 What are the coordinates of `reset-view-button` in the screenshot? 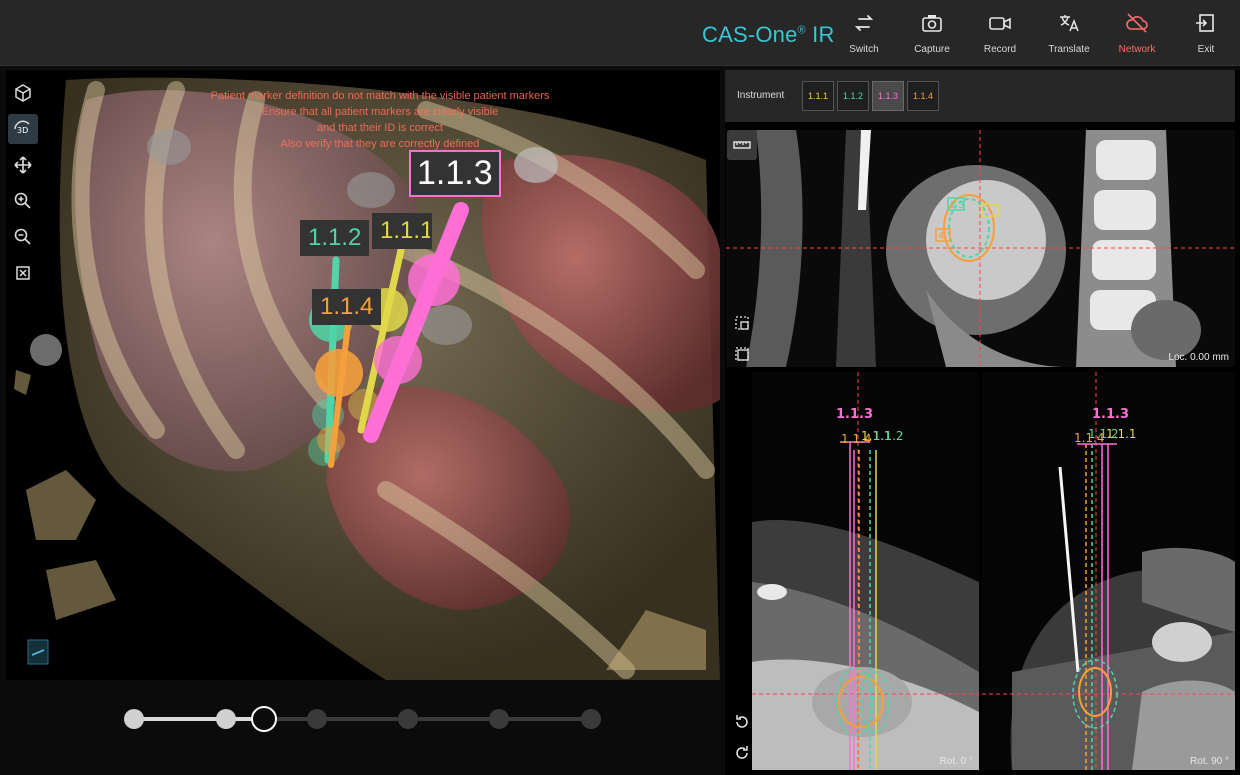 It's located at (23, 93).